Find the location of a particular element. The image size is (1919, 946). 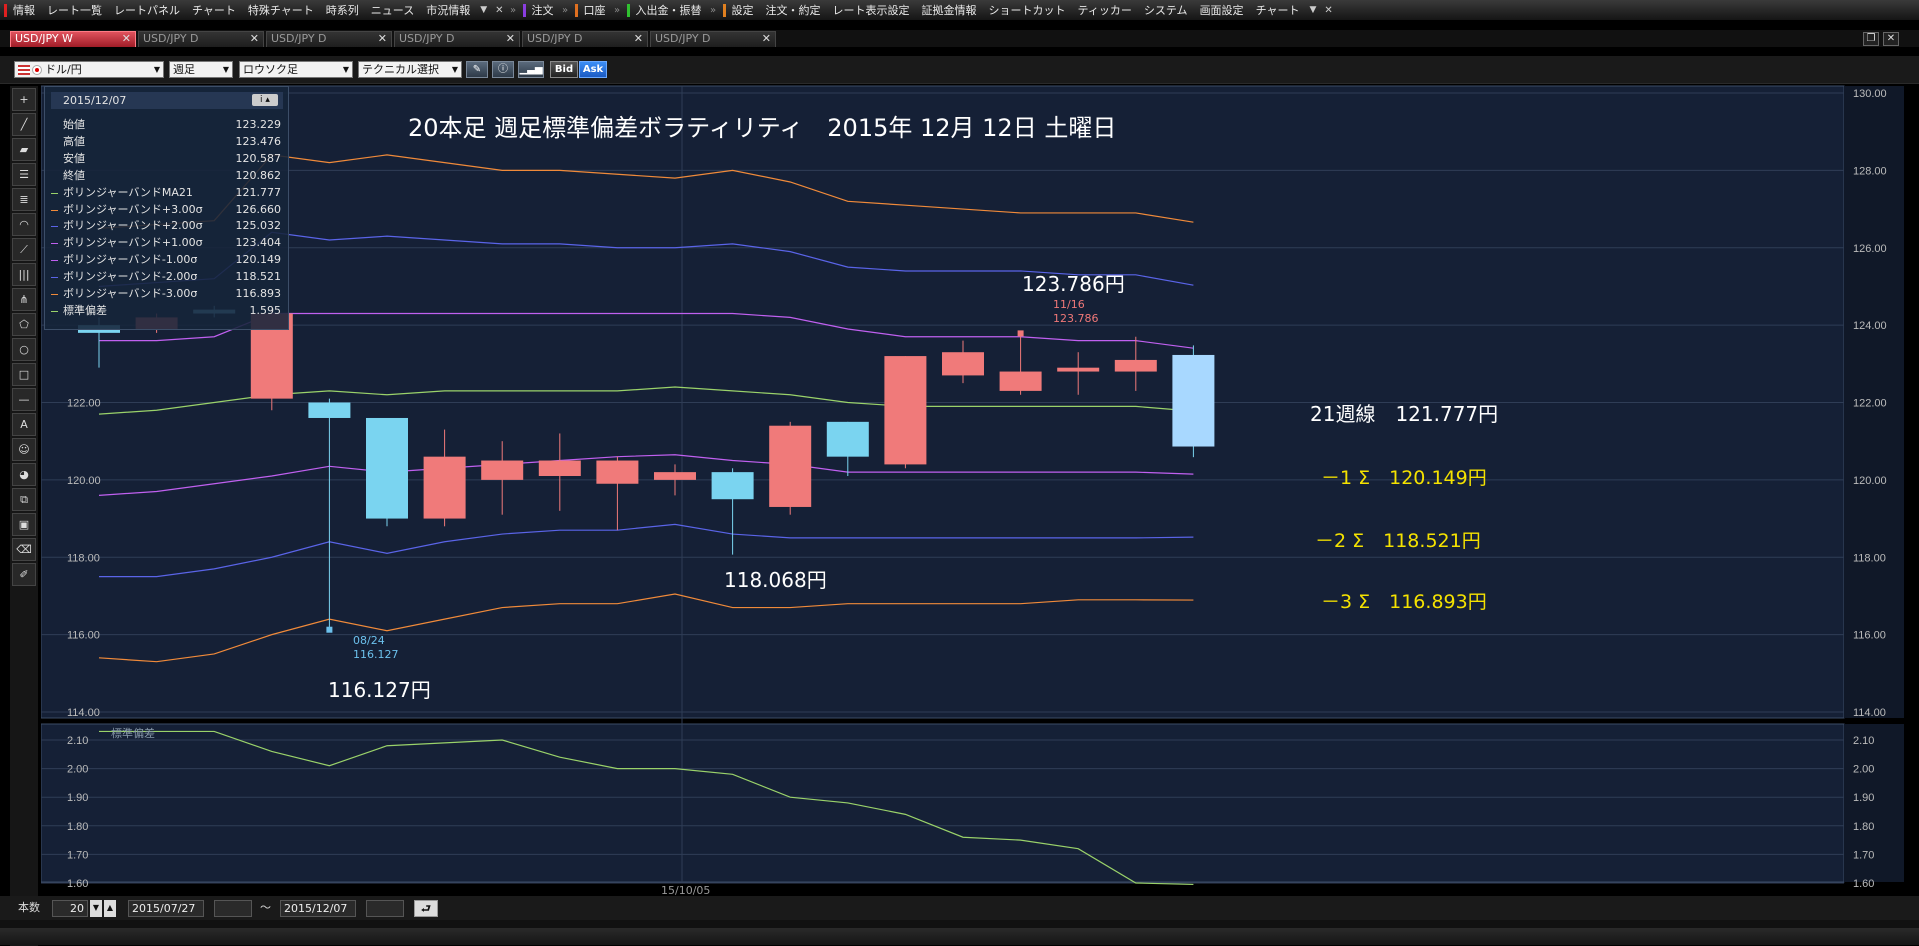

volume-button: ▁▃▅ is located at coordinates (531, 69).